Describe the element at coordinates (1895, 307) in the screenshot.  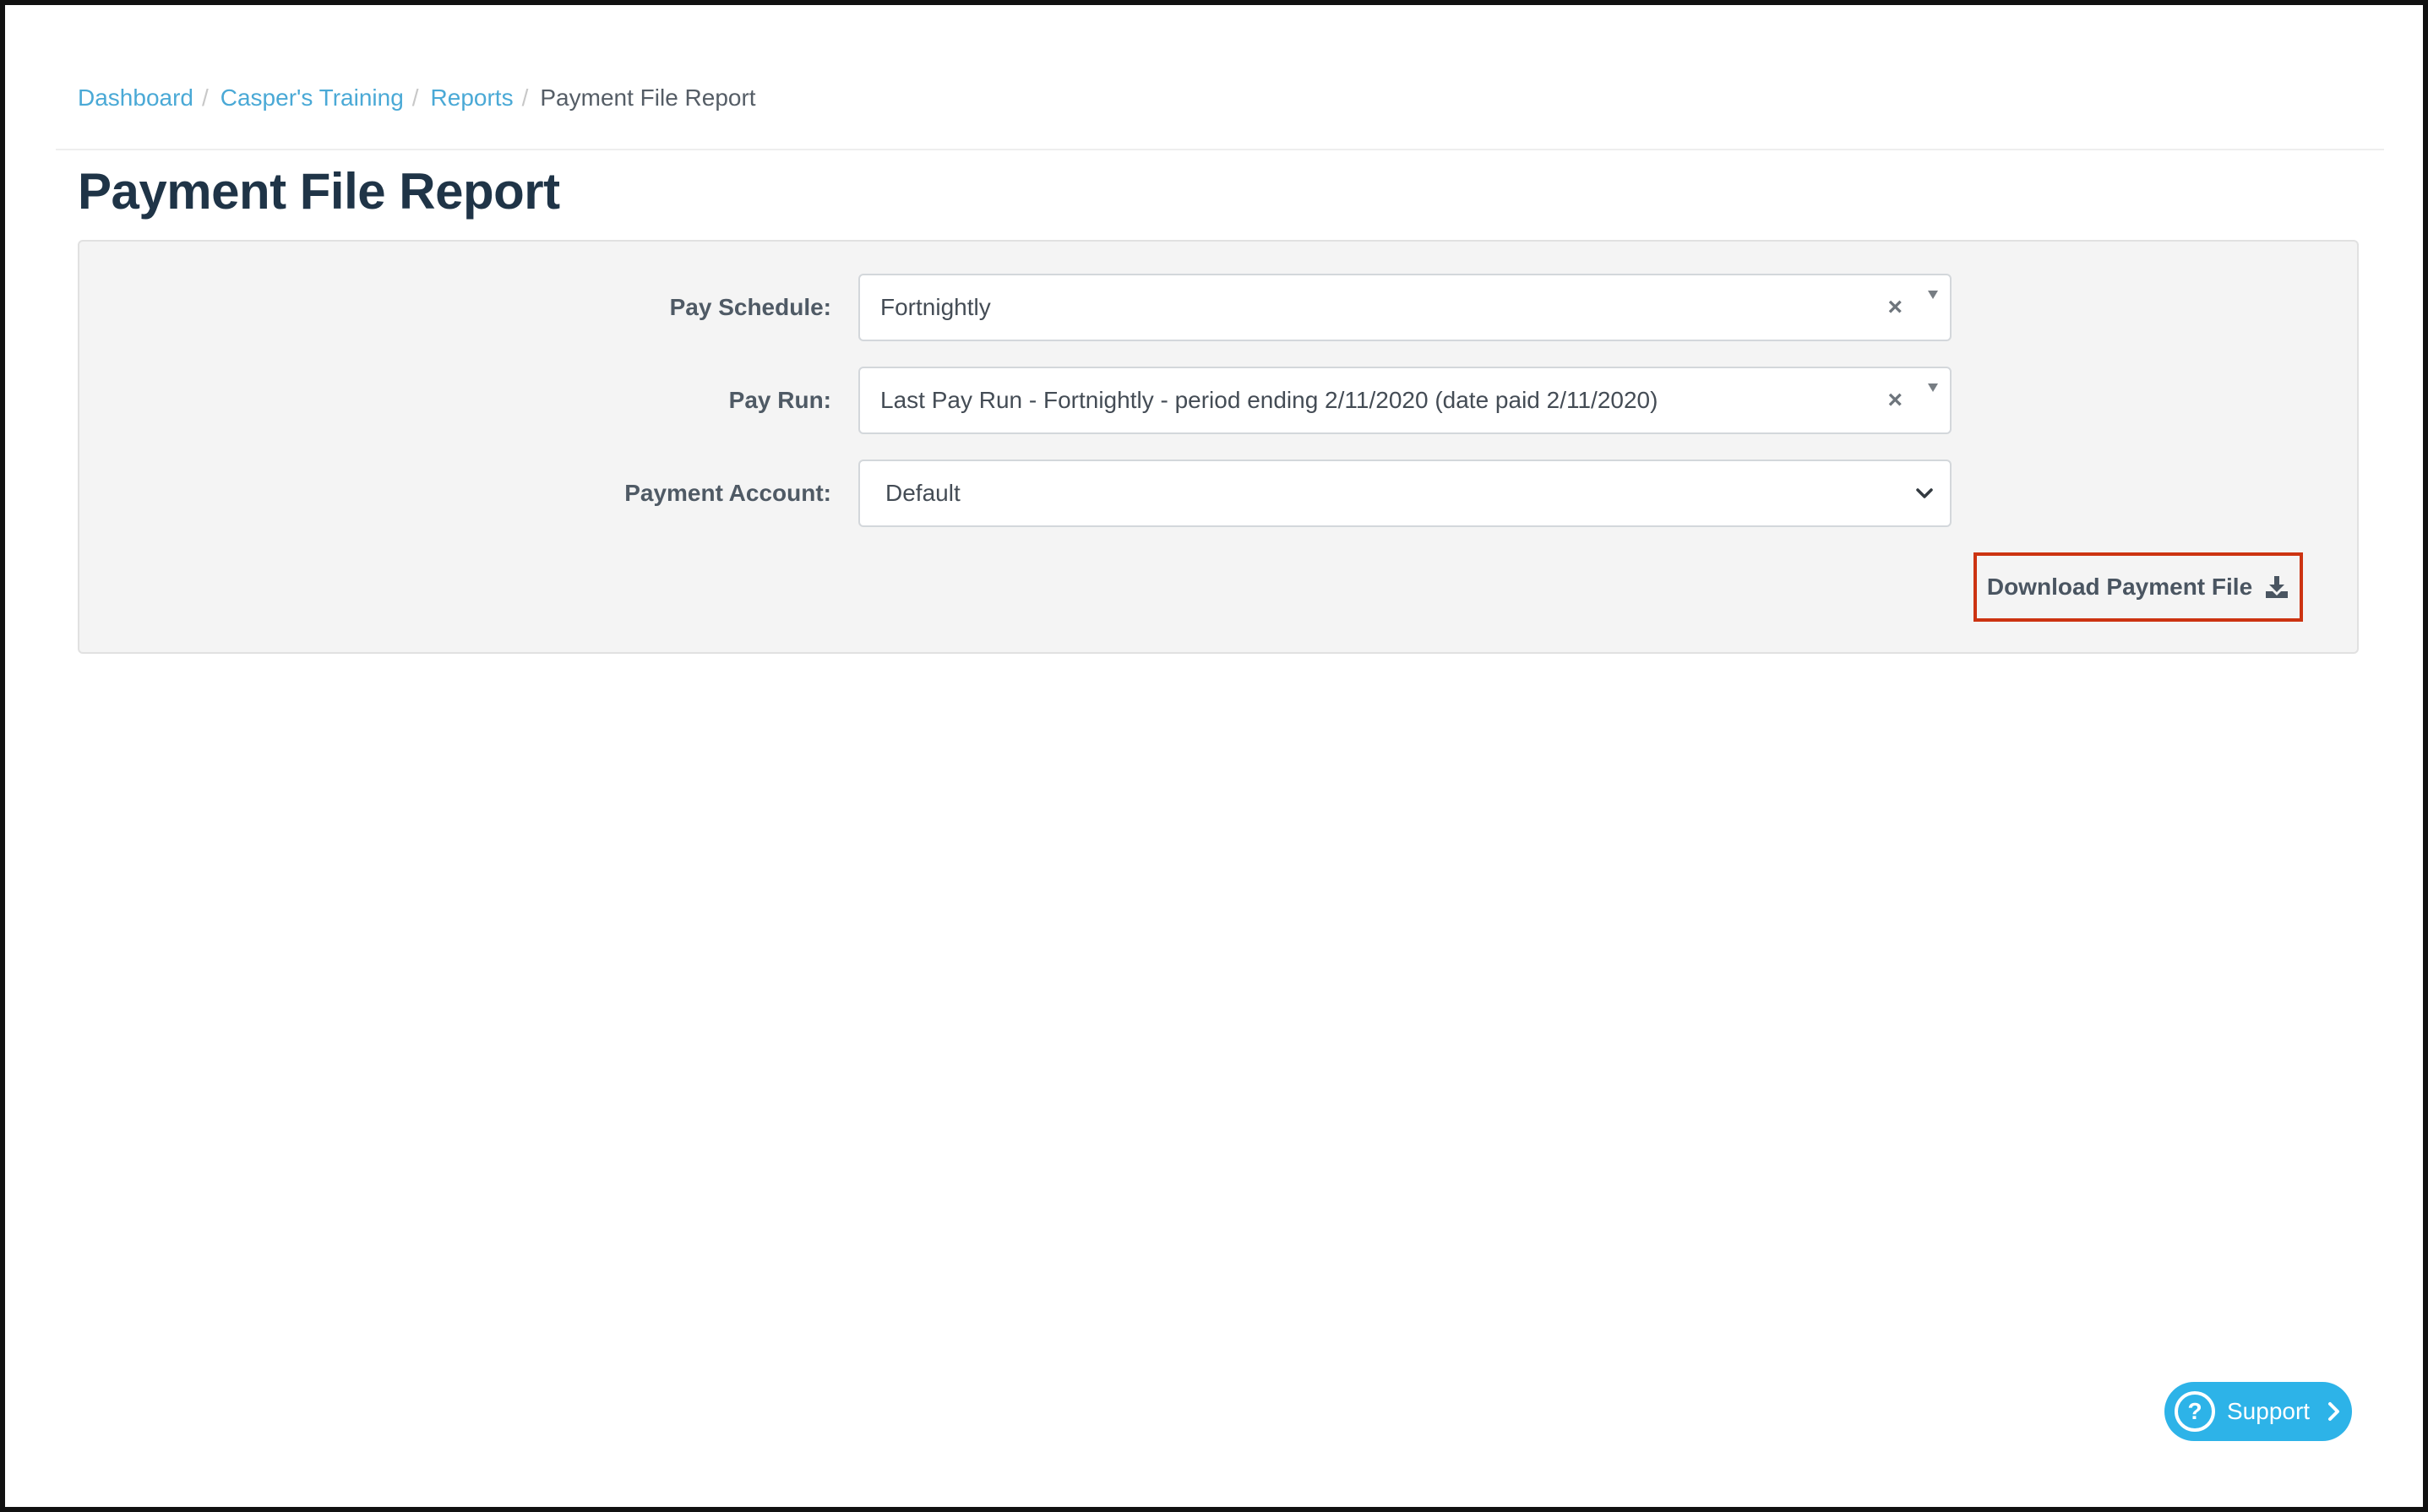
I see `clear-pay-schedule-icon: ×` at that location.